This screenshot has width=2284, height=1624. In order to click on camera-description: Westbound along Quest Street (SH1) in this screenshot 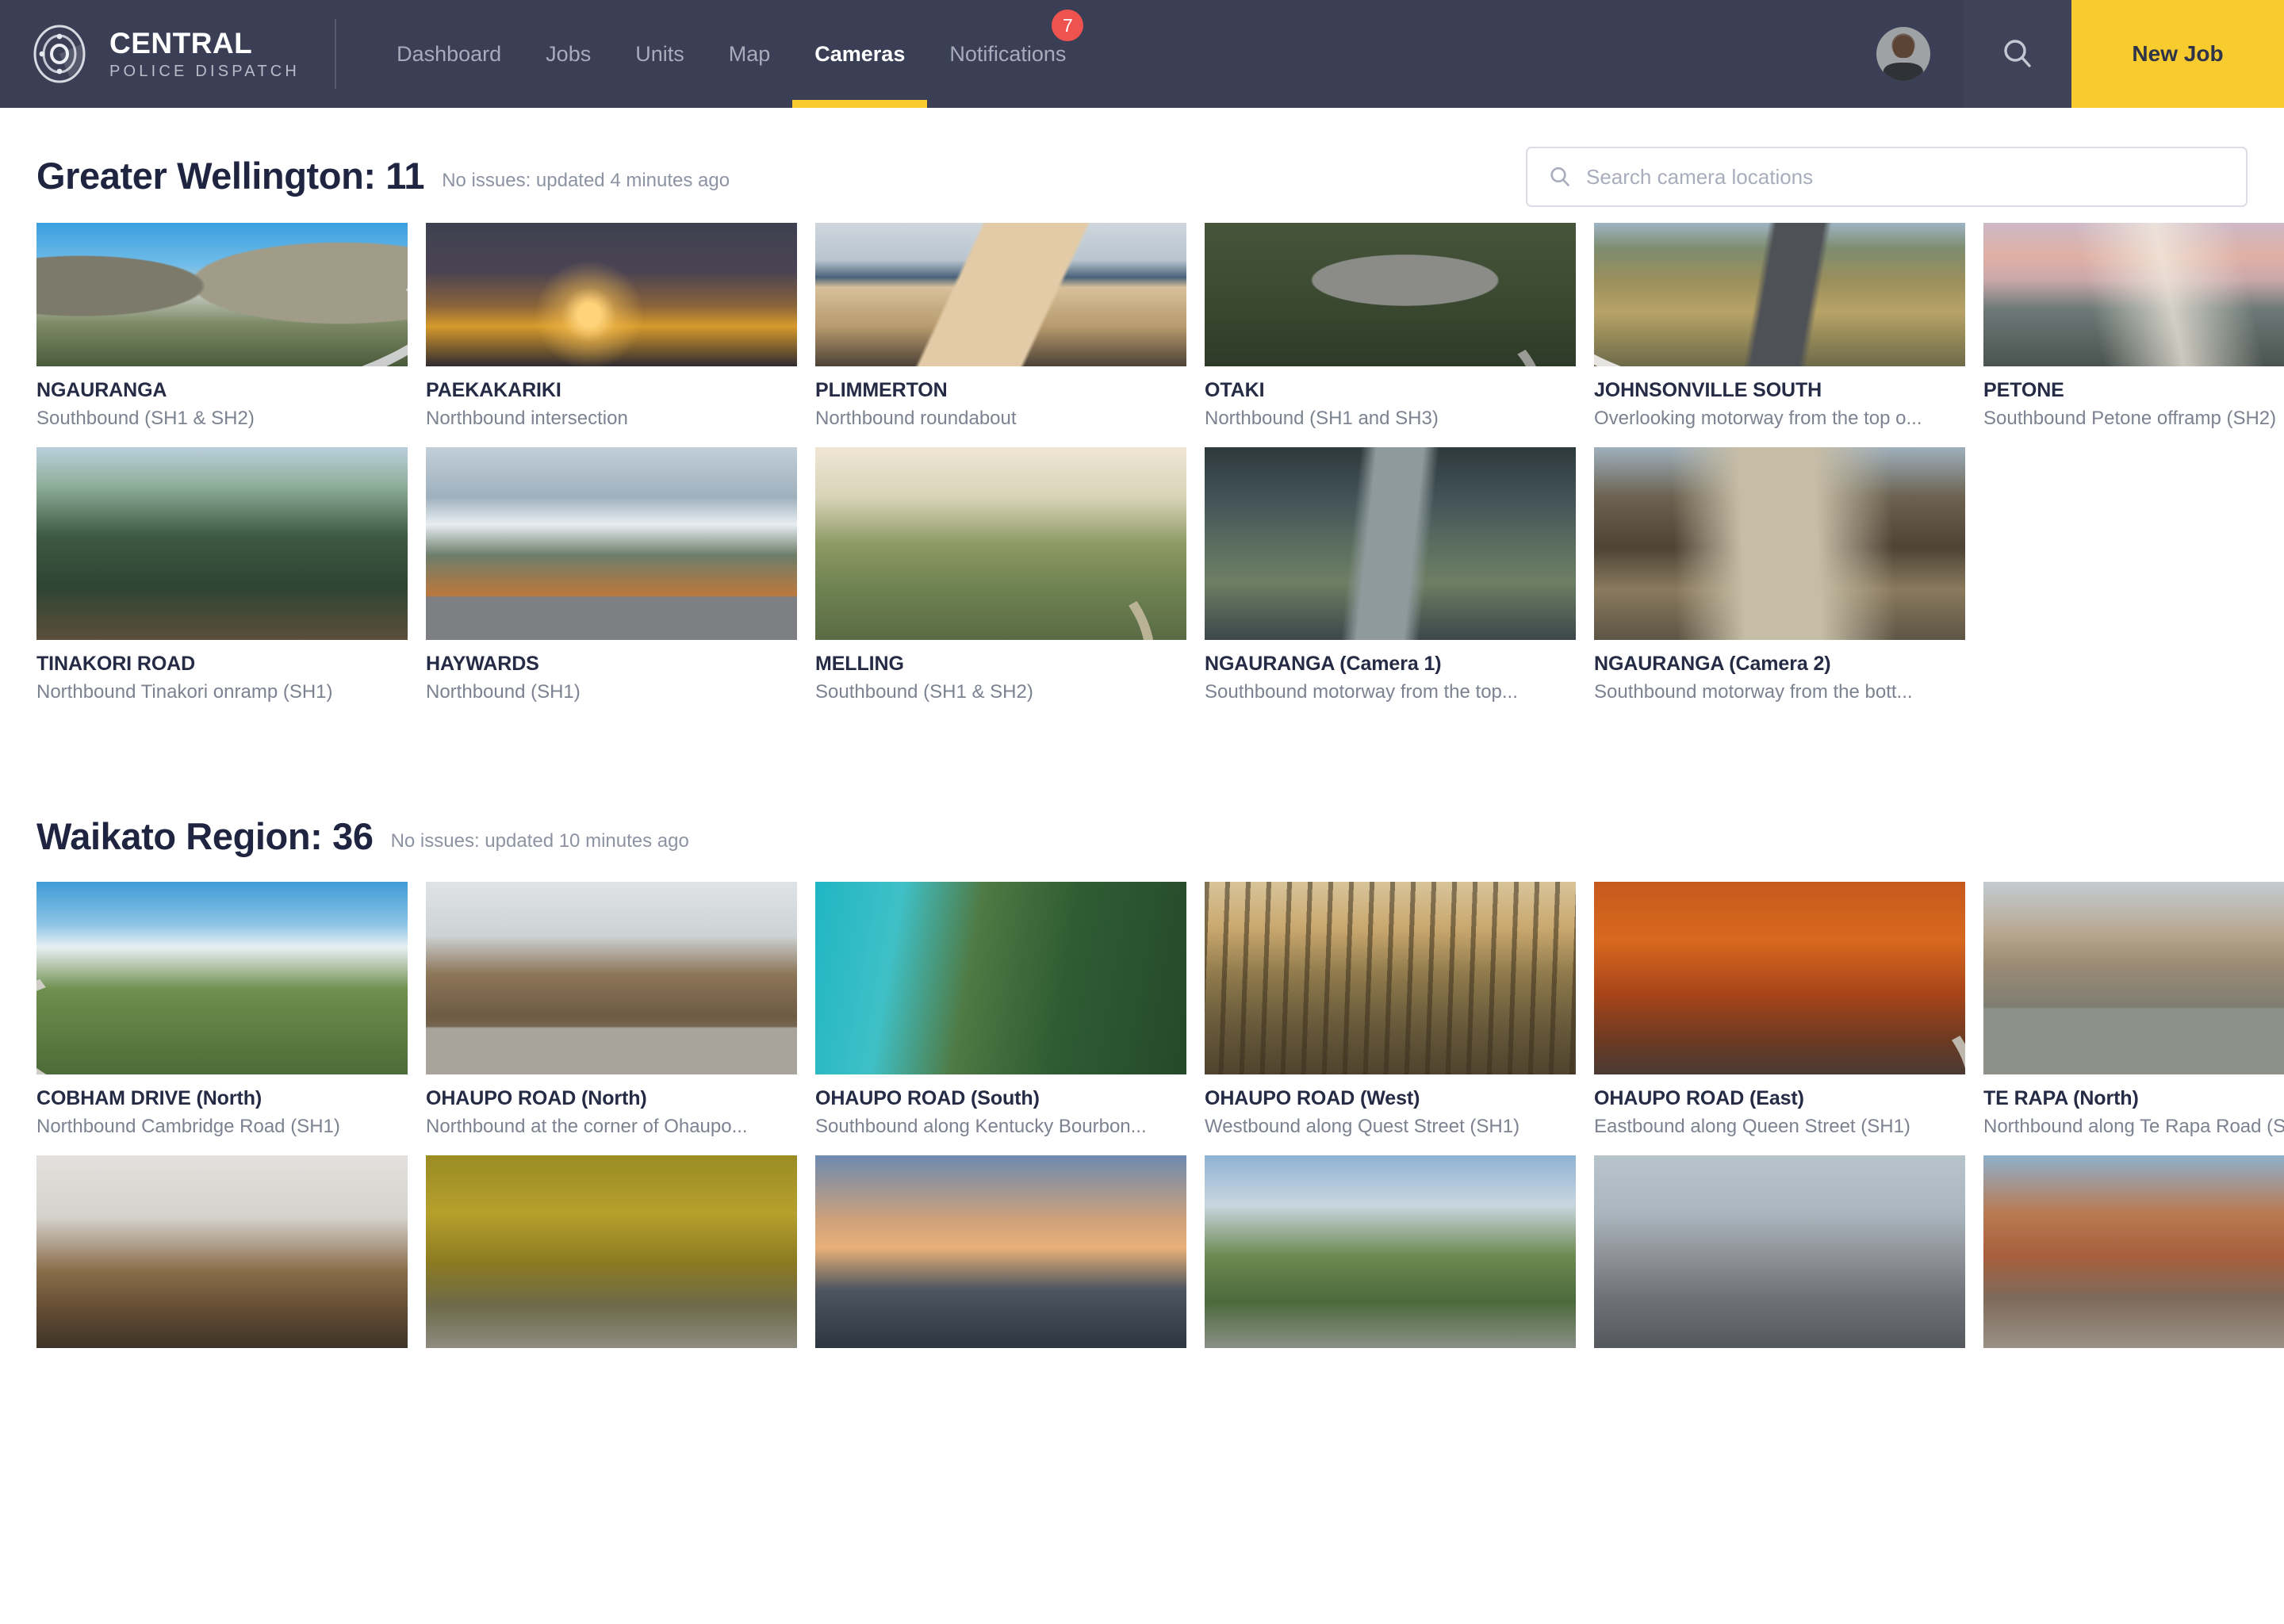, I will do `click(1362, 1126)`.